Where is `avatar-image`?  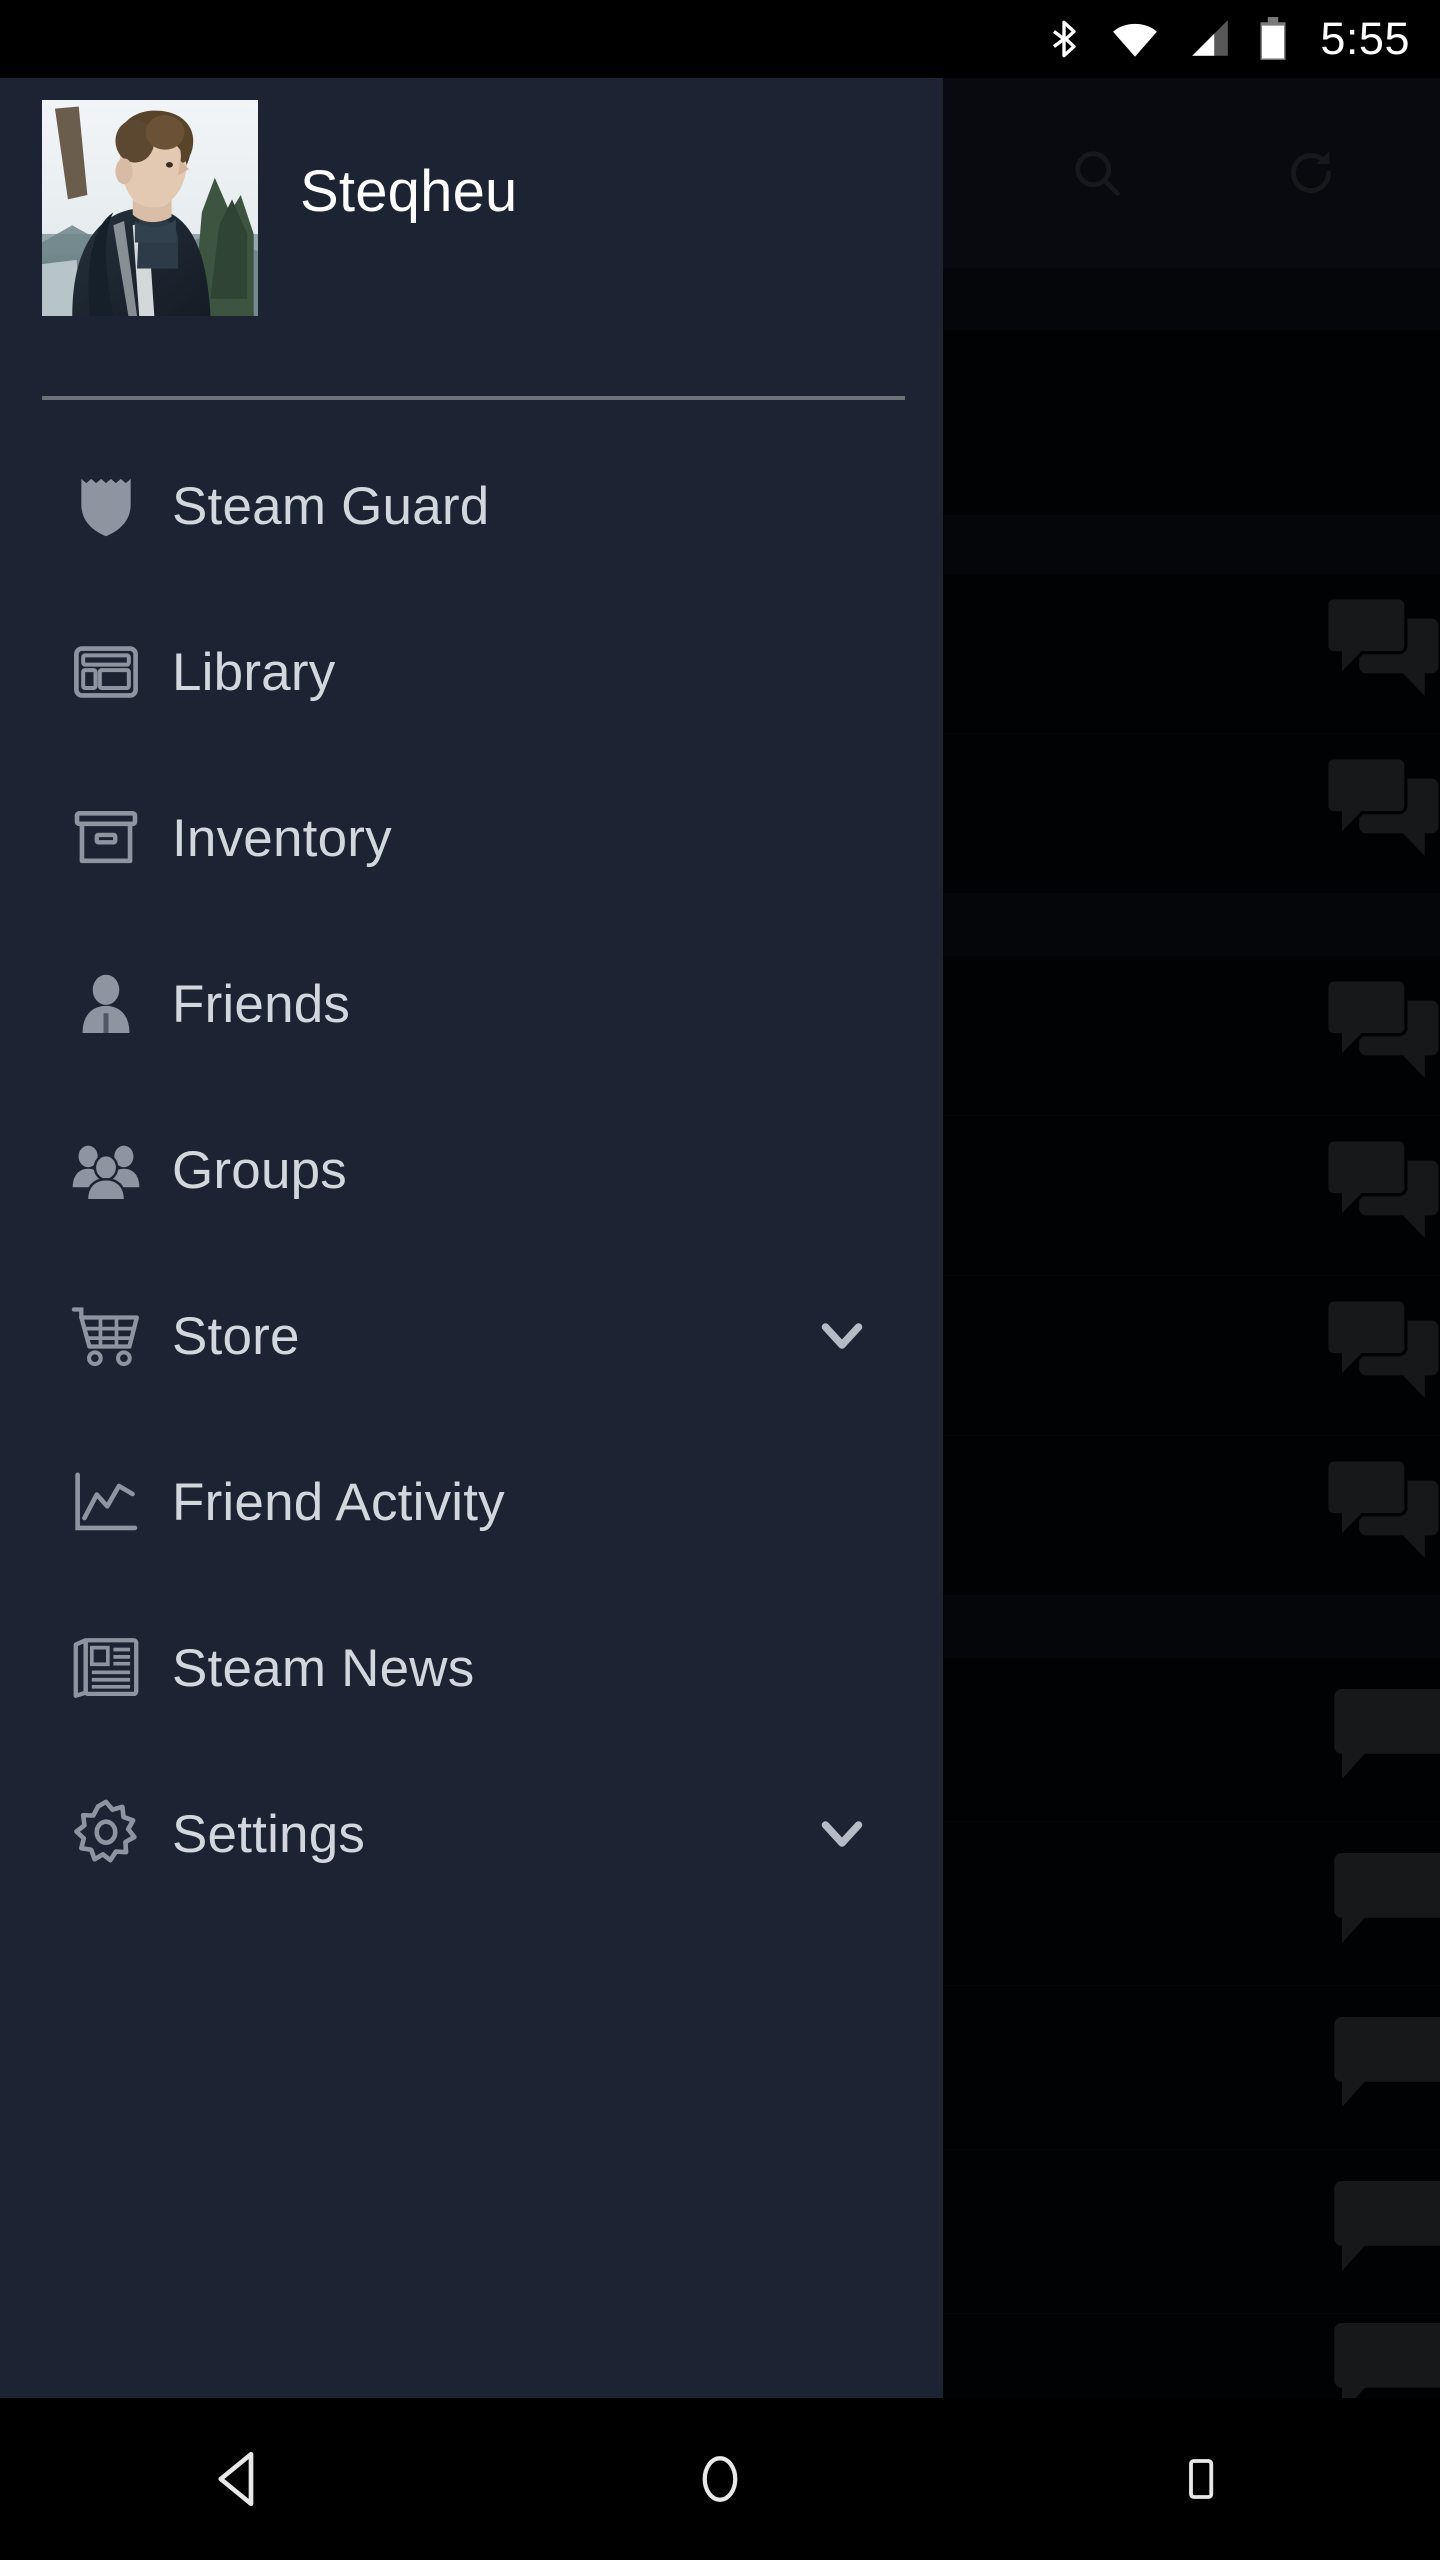 avatar-image is located at coordinates (150, 208).